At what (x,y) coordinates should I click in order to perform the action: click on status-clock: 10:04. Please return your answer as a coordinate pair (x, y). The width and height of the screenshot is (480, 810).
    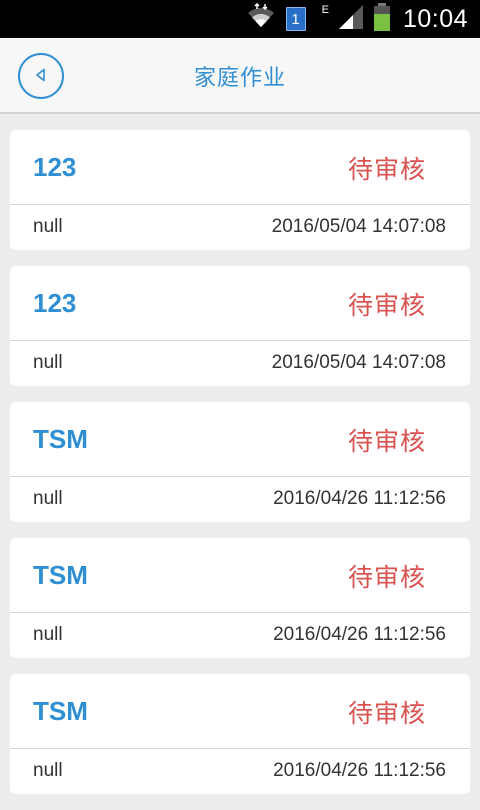
    Looking at the image, I should click on (435, 18).